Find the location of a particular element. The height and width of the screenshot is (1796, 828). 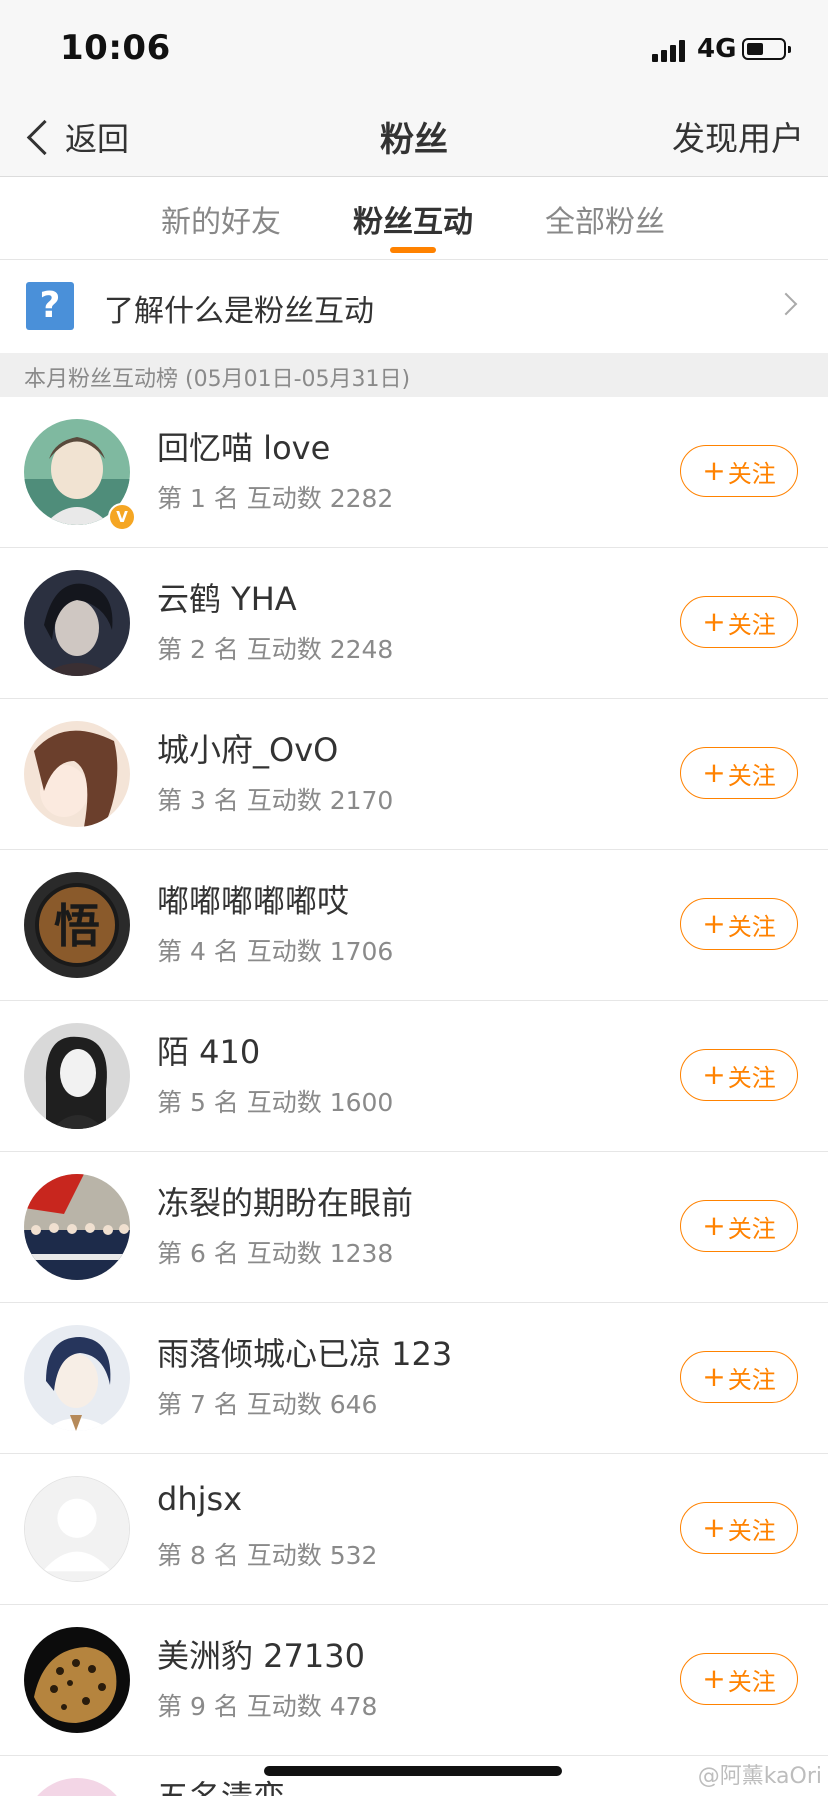

fan-name: 冻裂的期盼在眼前 is located at coordinates (285, 1201).